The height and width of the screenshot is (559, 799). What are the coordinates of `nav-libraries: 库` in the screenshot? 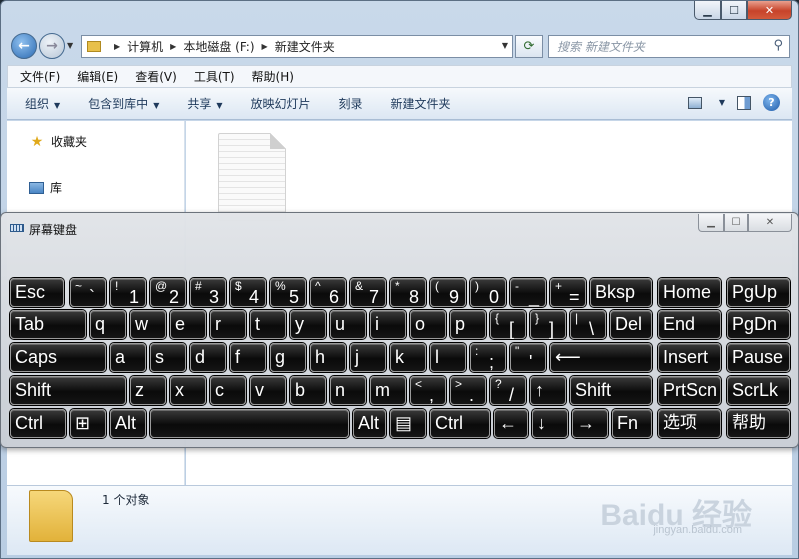 It's located at (45, 187).